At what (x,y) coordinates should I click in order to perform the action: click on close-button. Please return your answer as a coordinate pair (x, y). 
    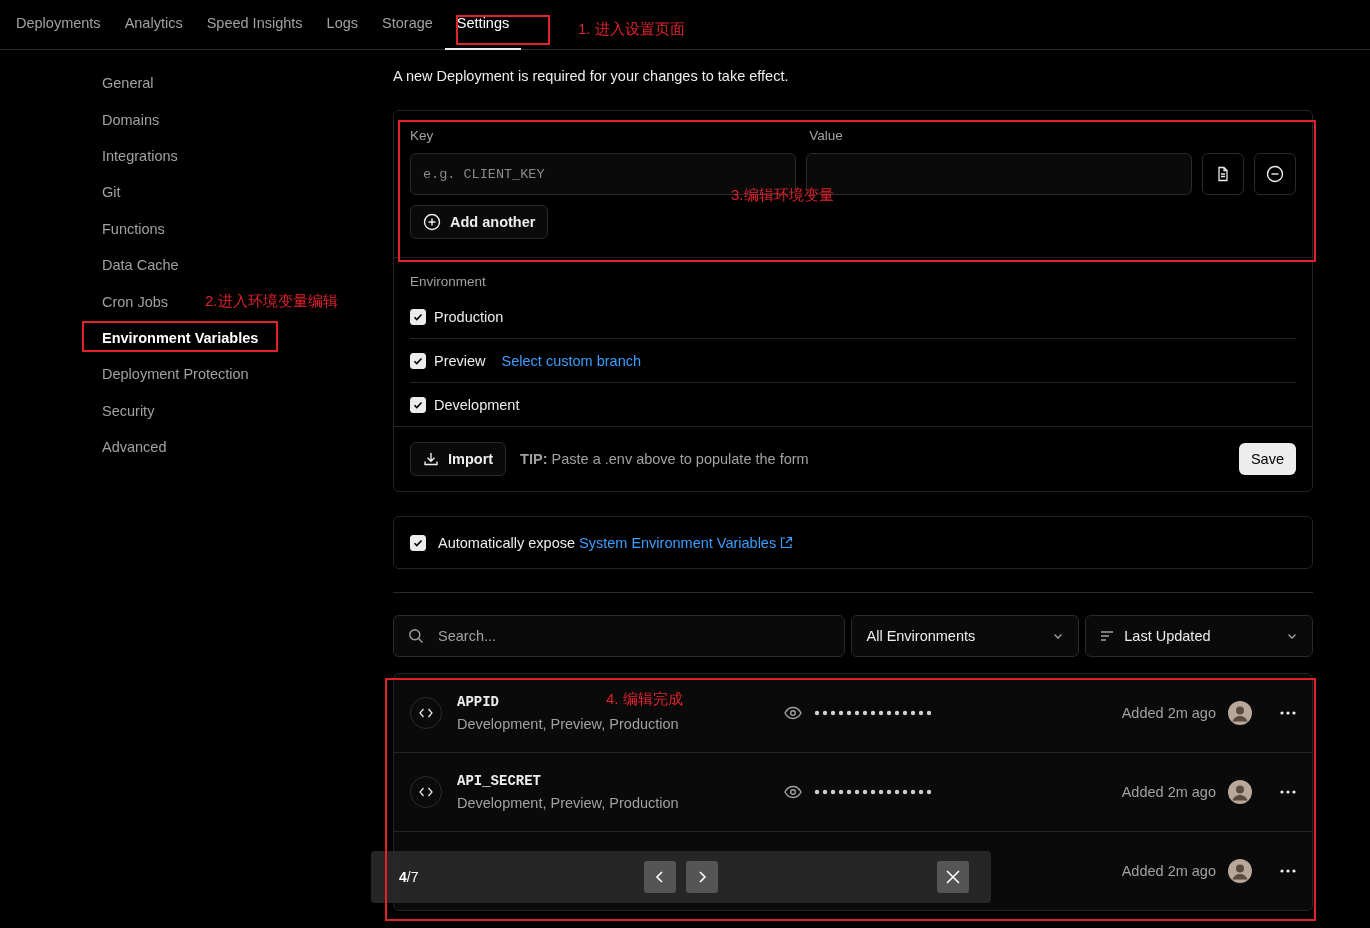
    Looking at the image, I should click on (953, 877).